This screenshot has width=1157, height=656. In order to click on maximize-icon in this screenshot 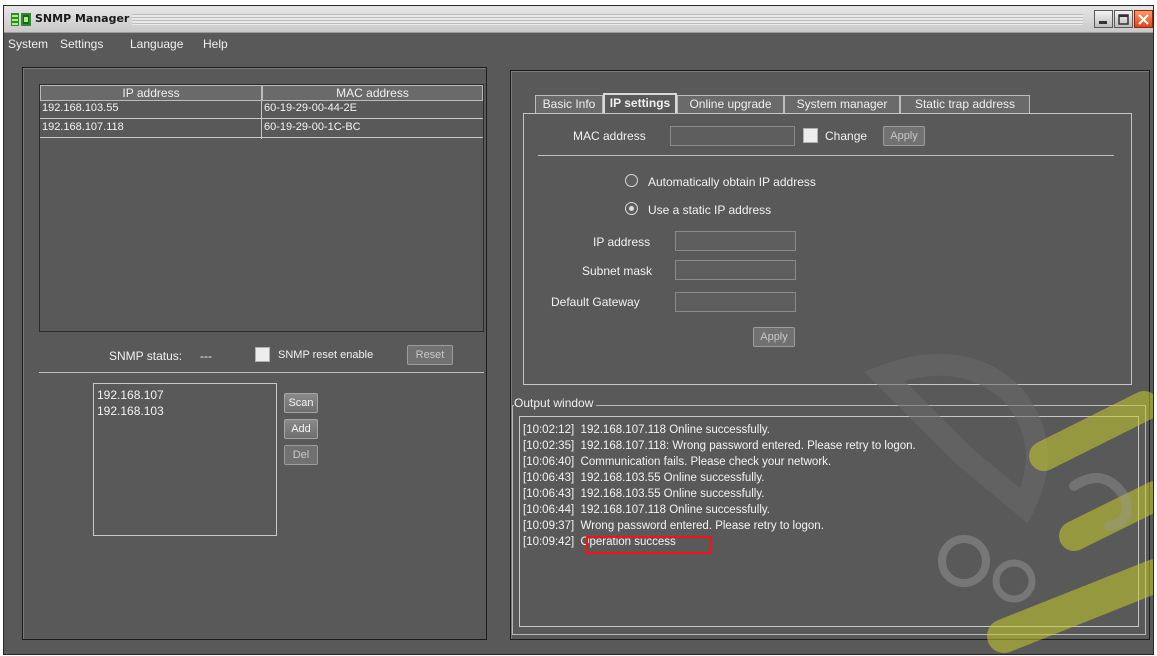, I will do `click(1123, 19)`.